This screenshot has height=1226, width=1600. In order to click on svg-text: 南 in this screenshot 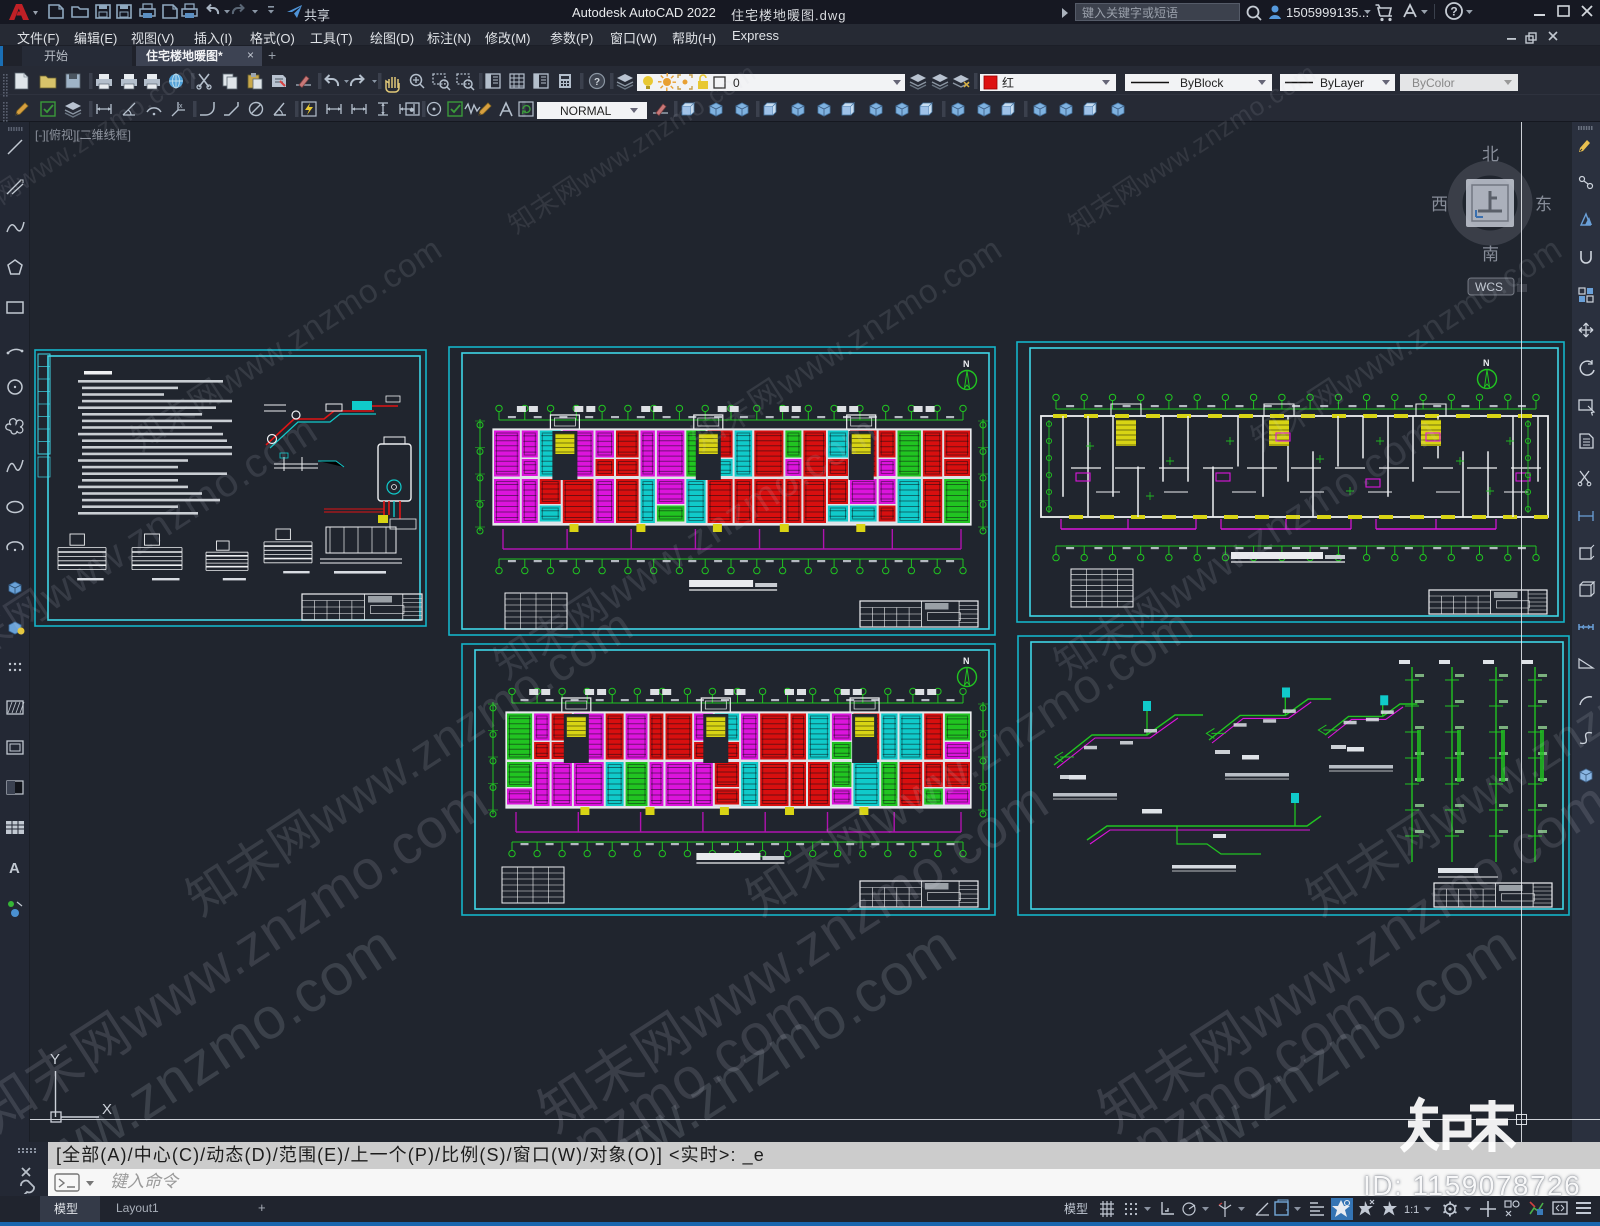, I will do `click(1490, 254)`.